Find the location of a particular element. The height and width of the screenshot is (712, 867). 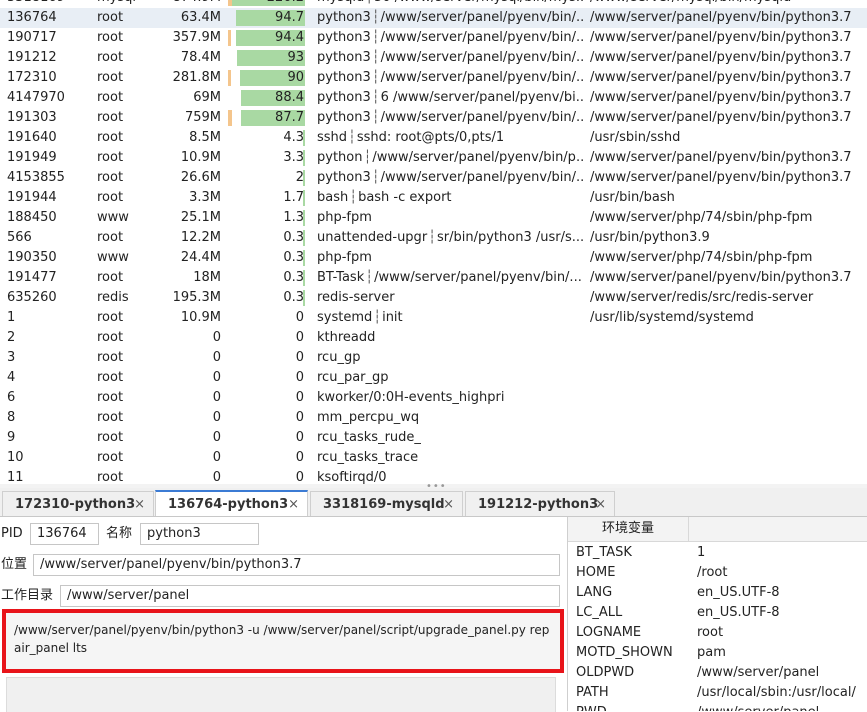

process-name: ksoftirqd/0 is located at coordinates (352, 477).